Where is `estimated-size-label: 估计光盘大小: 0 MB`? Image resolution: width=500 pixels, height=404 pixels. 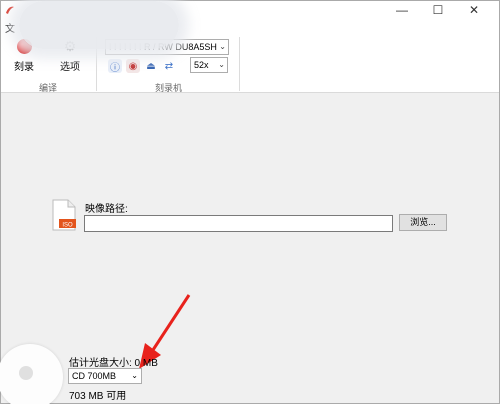
estimated-size-label: 估计光盘大小: 0 MB is located at coordinates (113, 363).